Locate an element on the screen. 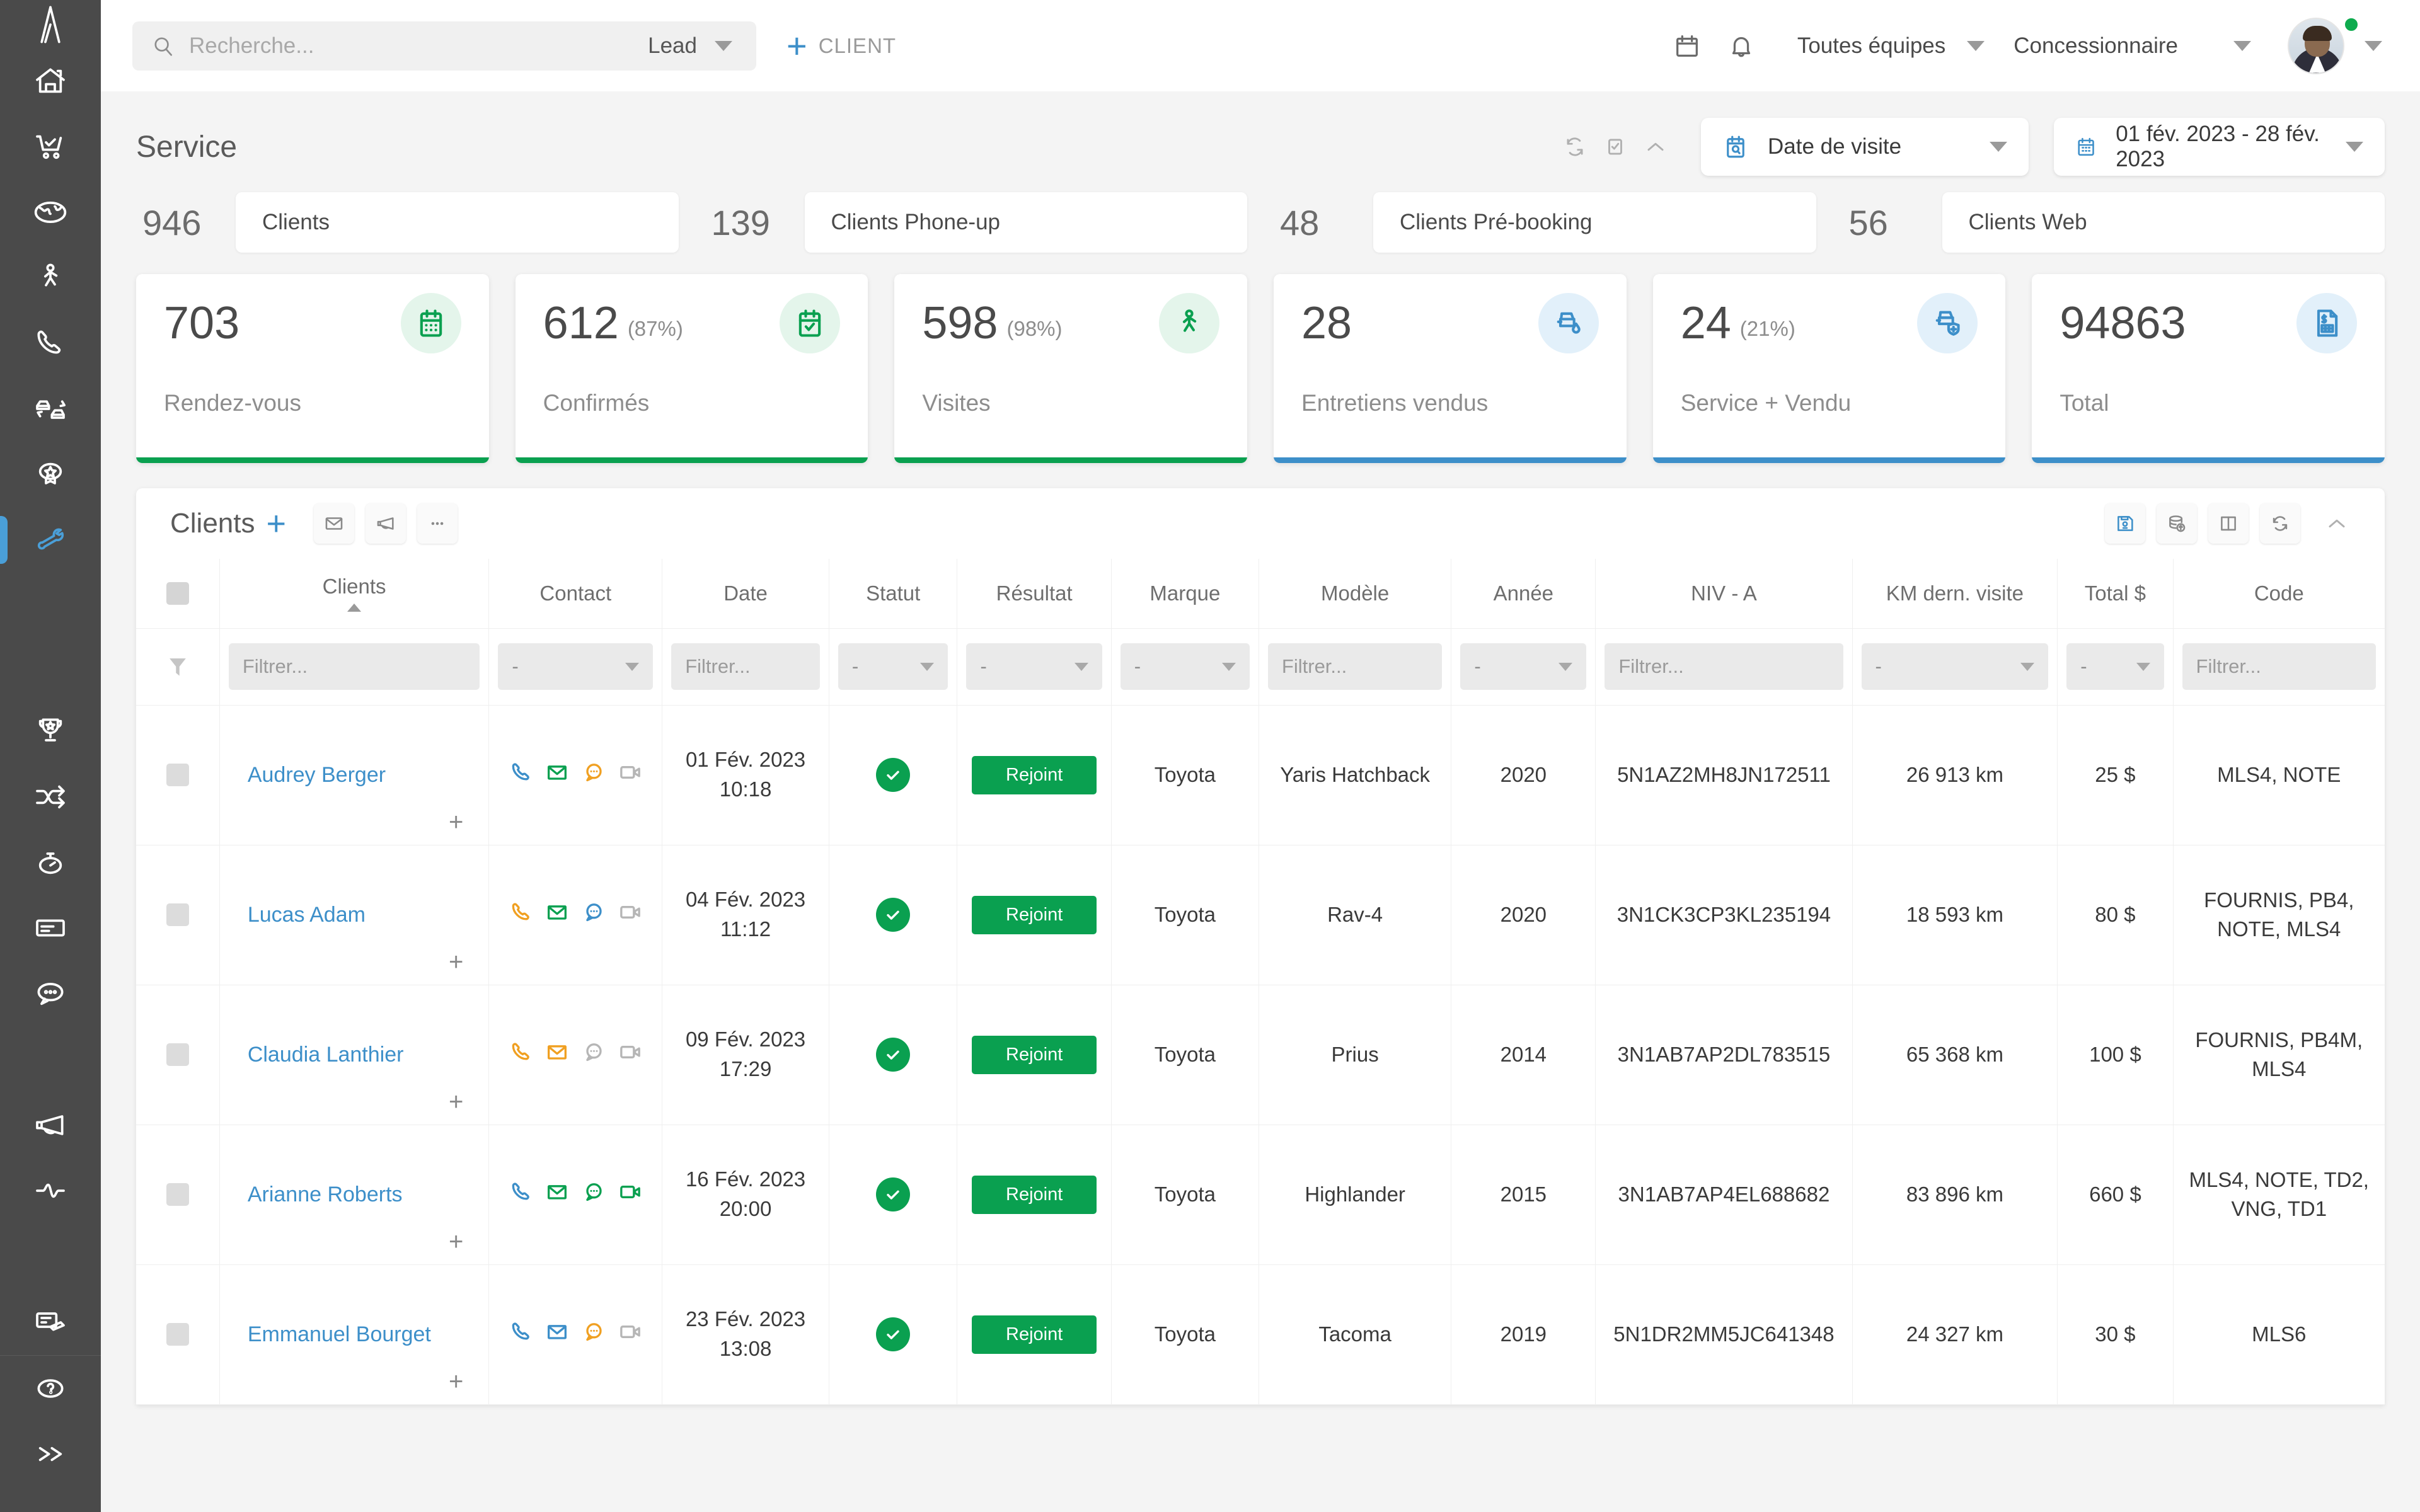 Image resolution: width=2420 pixels, height=1512 pixels. sidebar-item-walkin is located at coordinates (50, 278).